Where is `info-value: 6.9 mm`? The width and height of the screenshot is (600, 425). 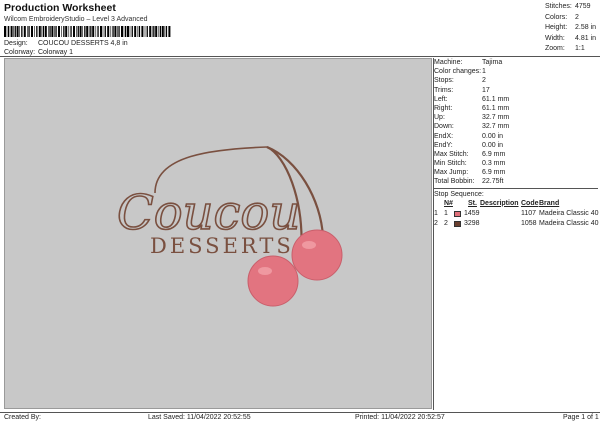 info-value: 6.9 mm is located at coordinates (494, 154).